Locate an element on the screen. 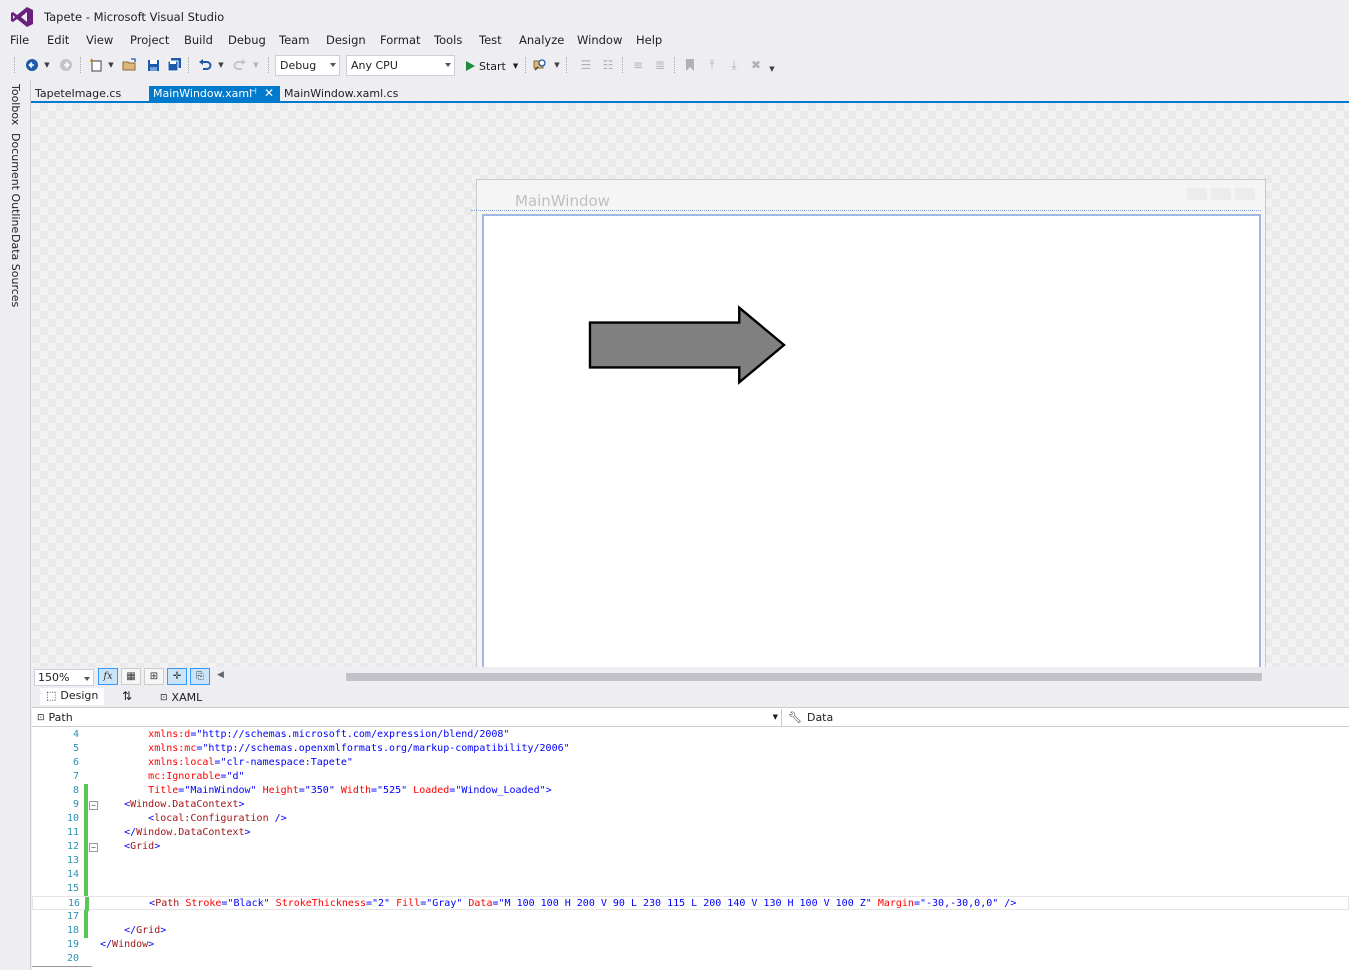 Image resolution: width=1349 pixels, height=970 pixels. snaplines-icon: ✛ is located at coordinates (177, 676).